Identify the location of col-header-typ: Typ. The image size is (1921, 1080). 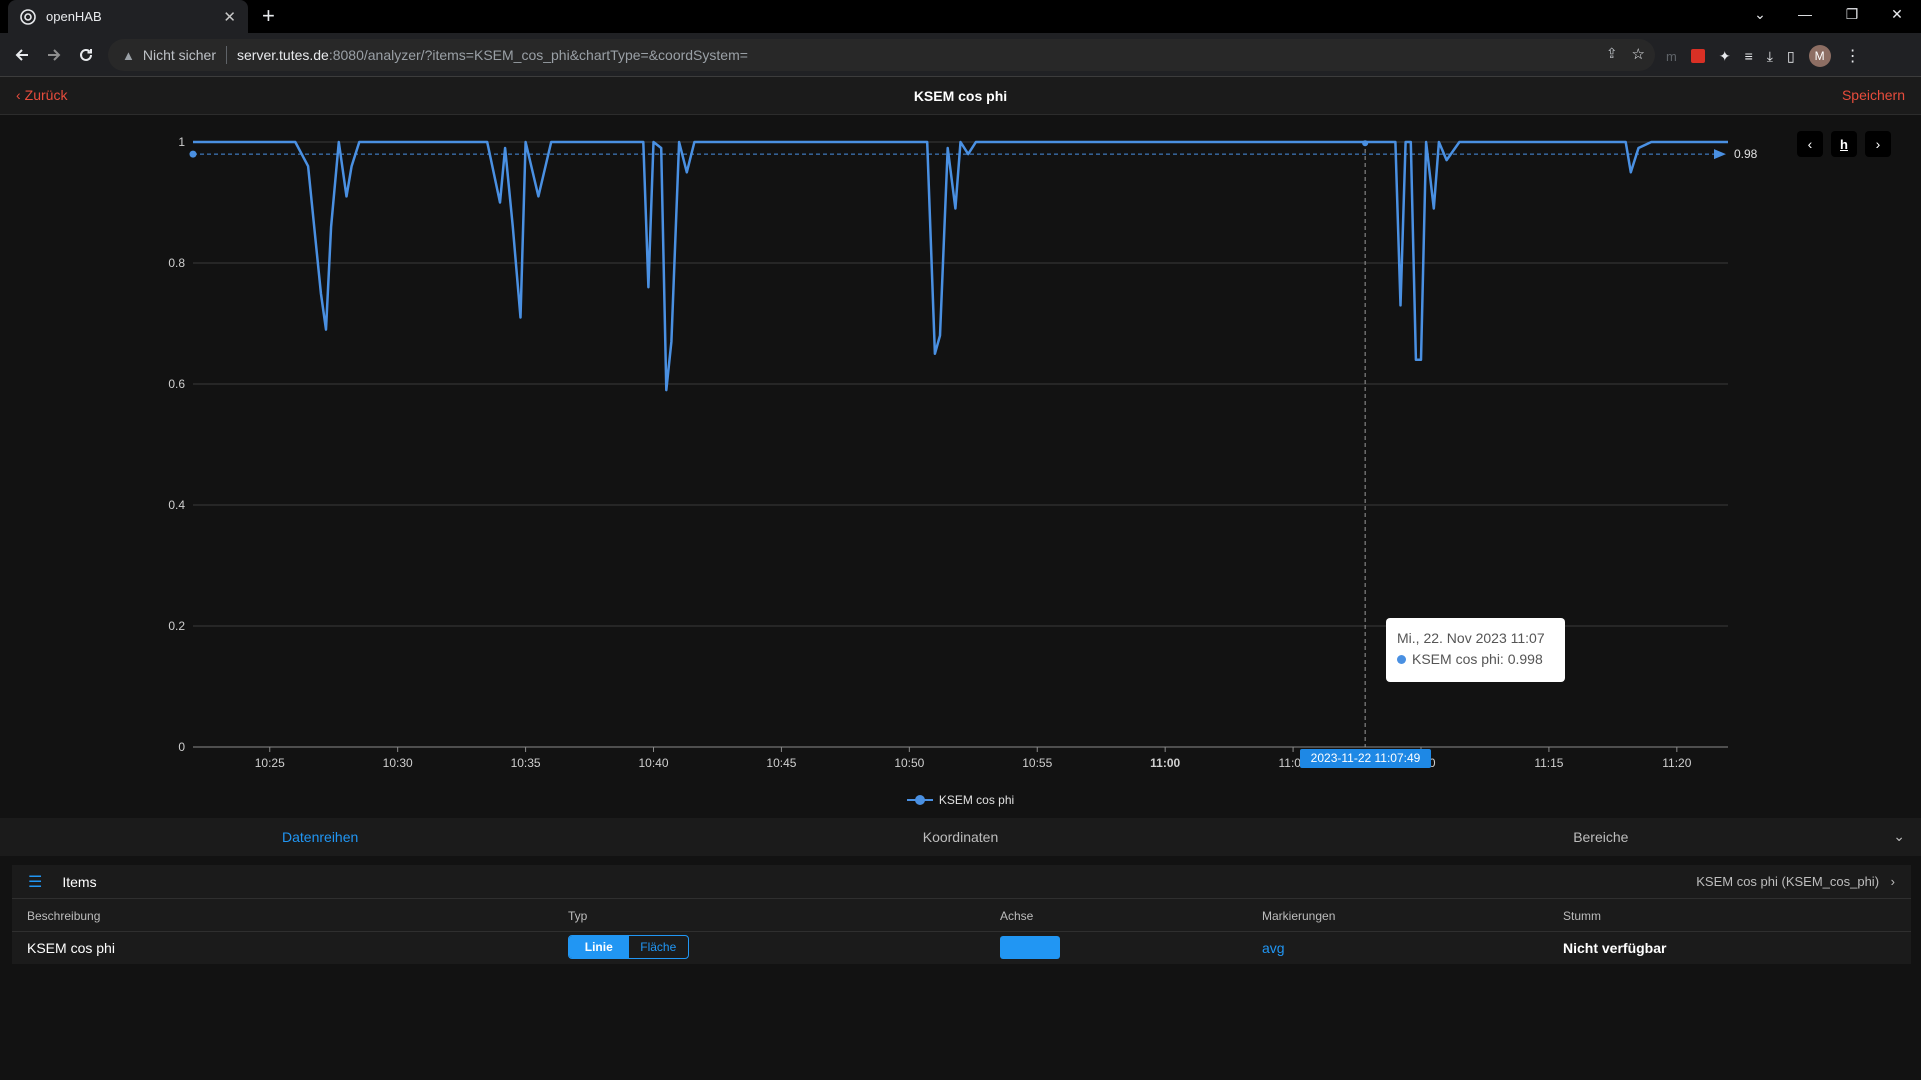
(578, 916).